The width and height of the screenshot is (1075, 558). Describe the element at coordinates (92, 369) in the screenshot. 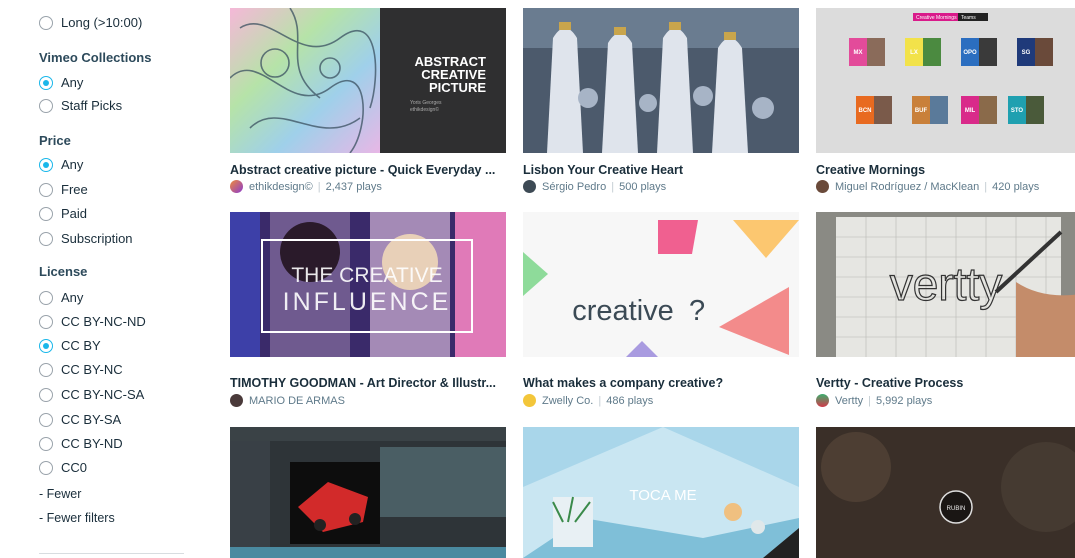

I see `radio-label: CC BY-NC` at that location.